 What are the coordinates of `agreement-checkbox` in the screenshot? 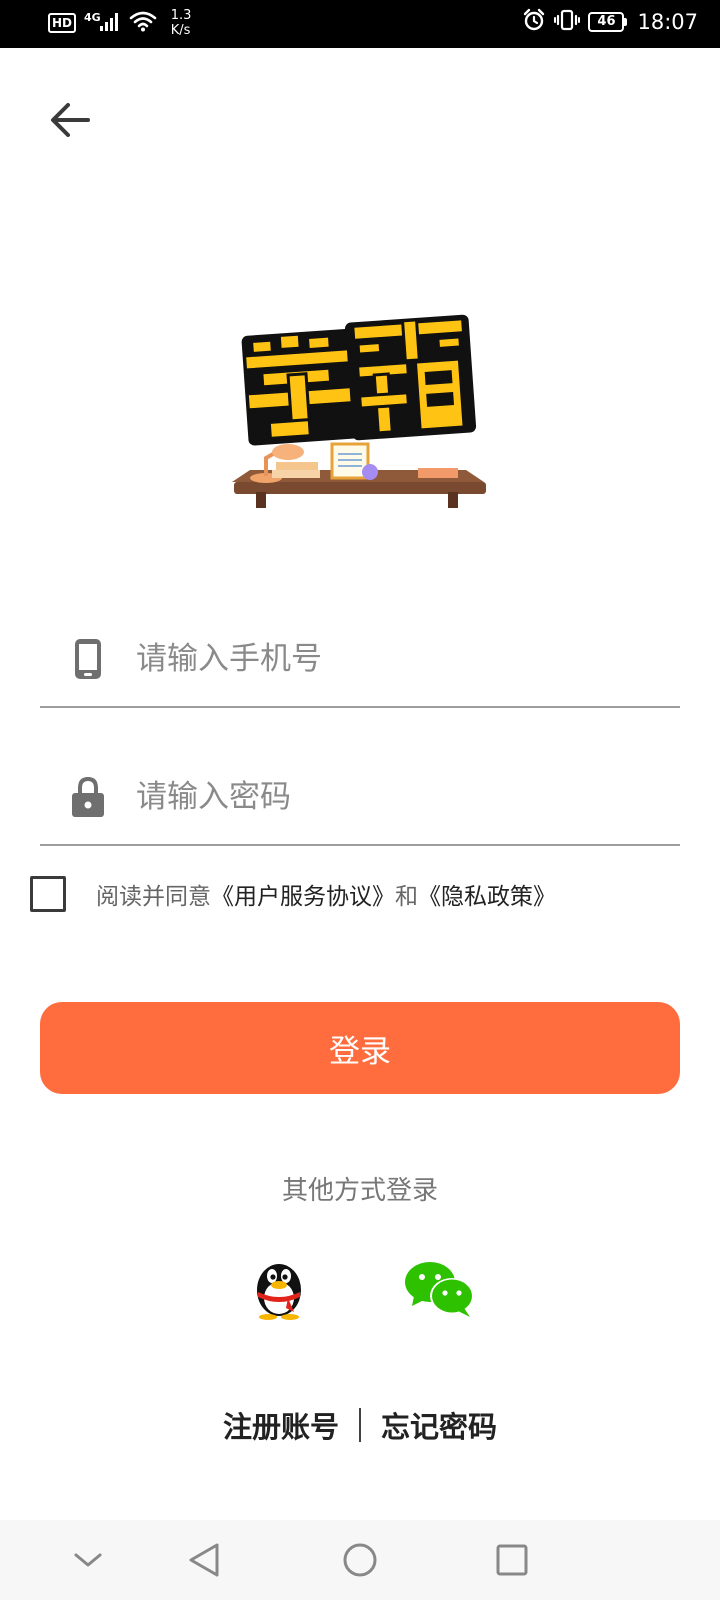 It's located at (48, 894).